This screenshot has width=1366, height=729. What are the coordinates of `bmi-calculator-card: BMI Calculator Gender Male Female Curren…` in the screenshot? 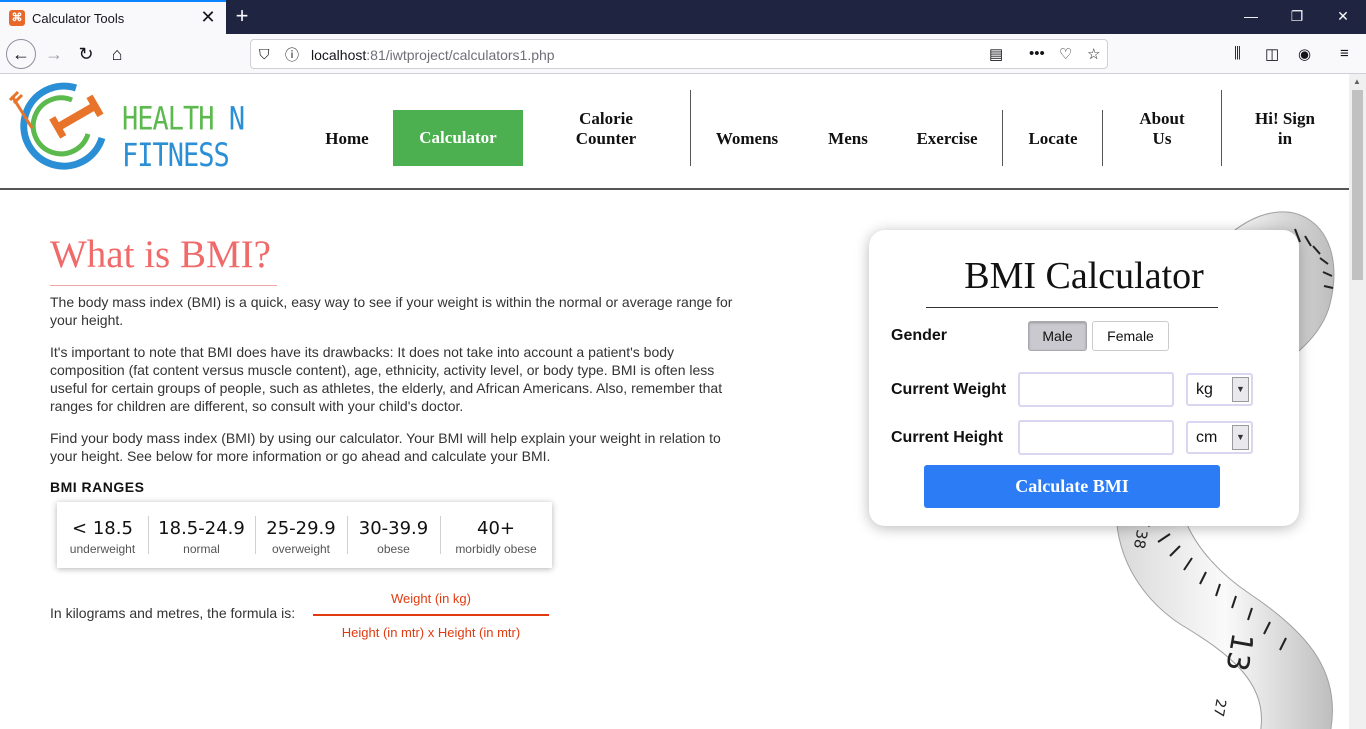 It's located at (1084, 378).